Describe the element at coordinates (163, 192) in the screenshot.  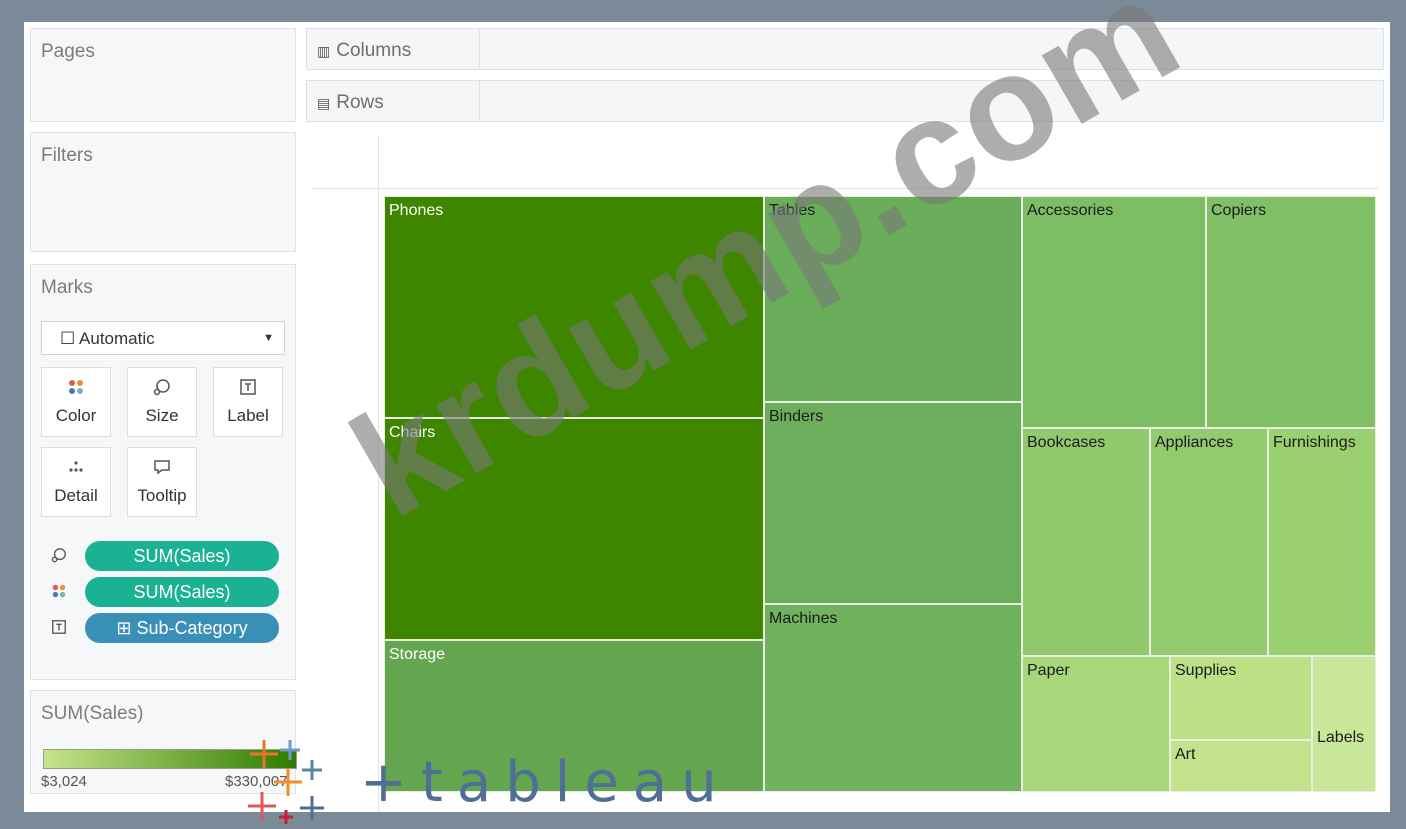
I see `filters-panel: Filters` at that location.